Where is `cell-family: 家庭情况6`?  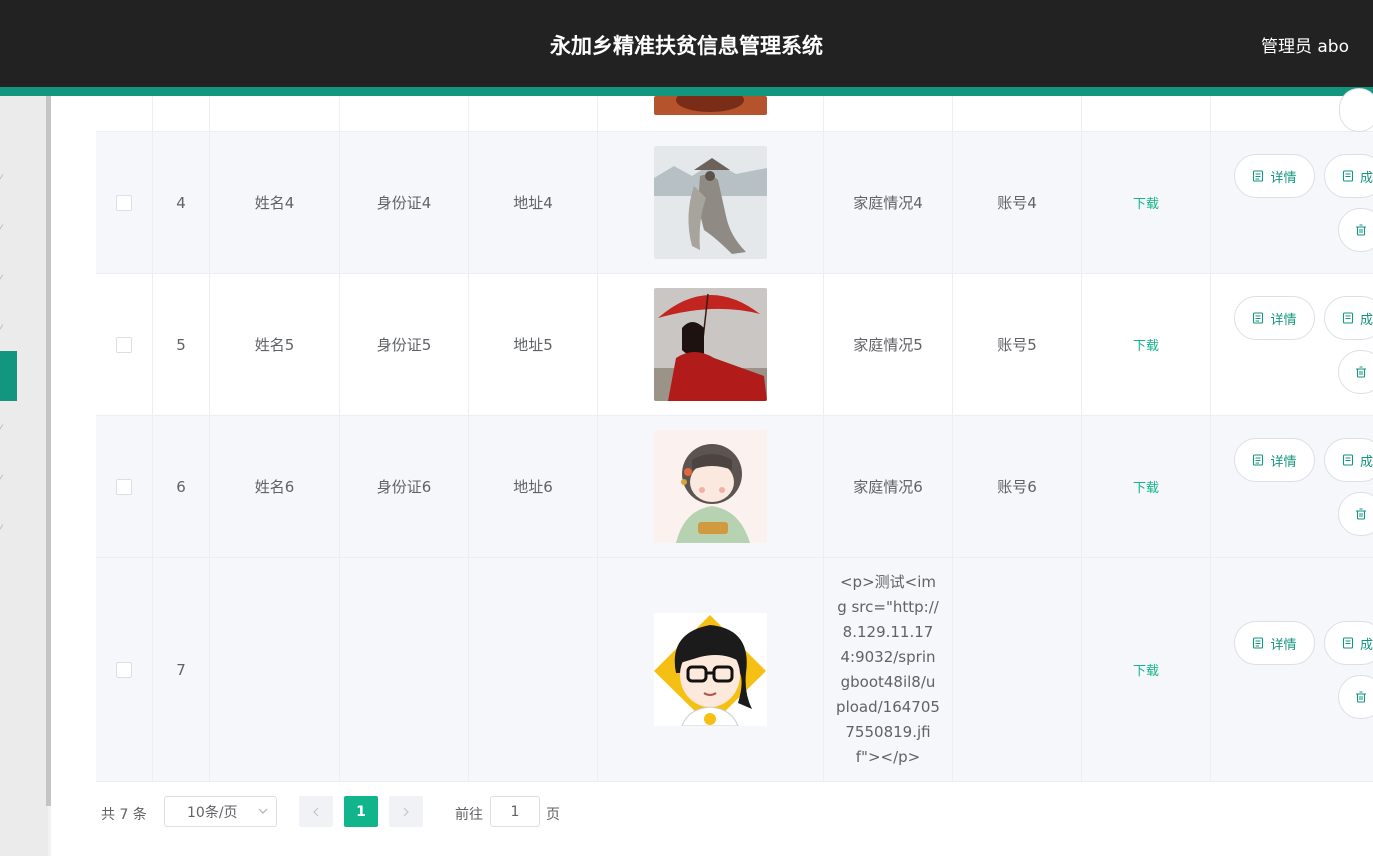 cell-family: 家庭情况6 is located at coordinates (888, 486).